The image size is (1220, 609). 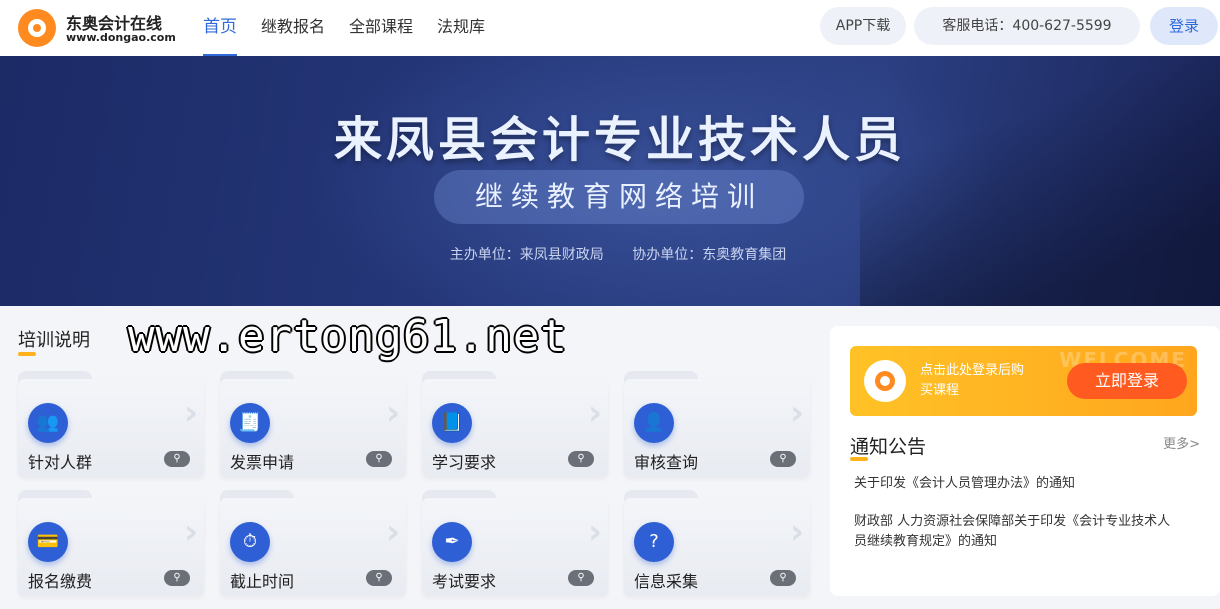 I want to click on card-body: › 👤 审核查询 ⚲, so click(x=717, y=428).